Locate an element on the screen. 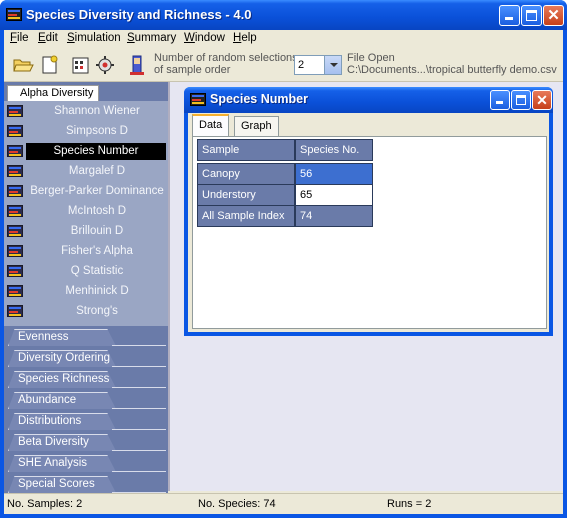 This screenshot has height=518, width=567. group-tab-label: Species Richness is located at coordinates (64, 379).